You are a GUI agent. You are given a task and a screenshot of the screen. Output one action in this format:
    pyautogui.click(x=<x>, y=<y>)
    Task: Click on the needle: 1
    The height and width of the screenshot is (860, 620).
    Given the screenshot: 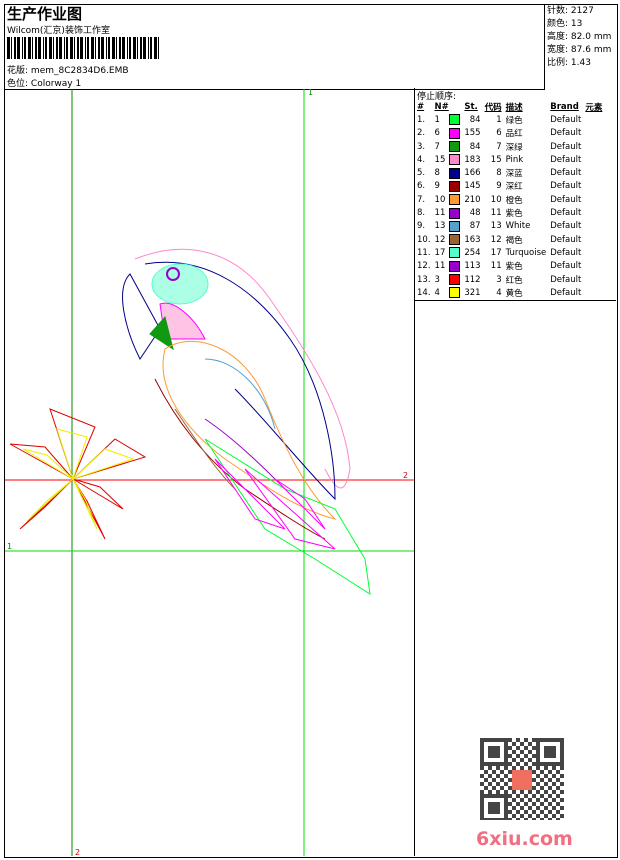 What is the action you would take?
    pyautogui.click(x=437, y=119)
    